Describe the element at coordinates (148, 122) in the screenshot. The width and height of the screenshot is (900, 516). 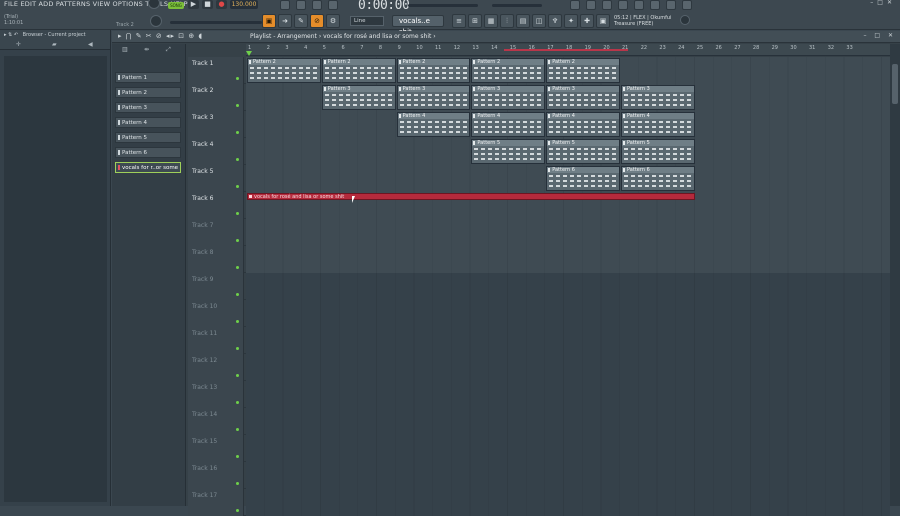
I see `pattern-item: Pattern 4` at that location.